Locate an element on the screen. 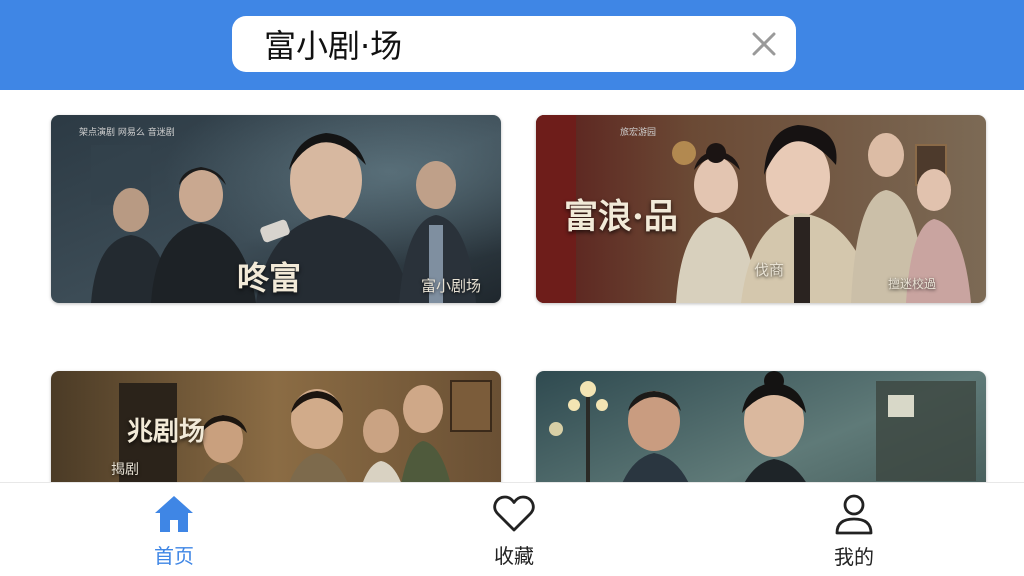 This screenshot has height=576, width=1024. clear-search-button is located at coordinates (764, 44).